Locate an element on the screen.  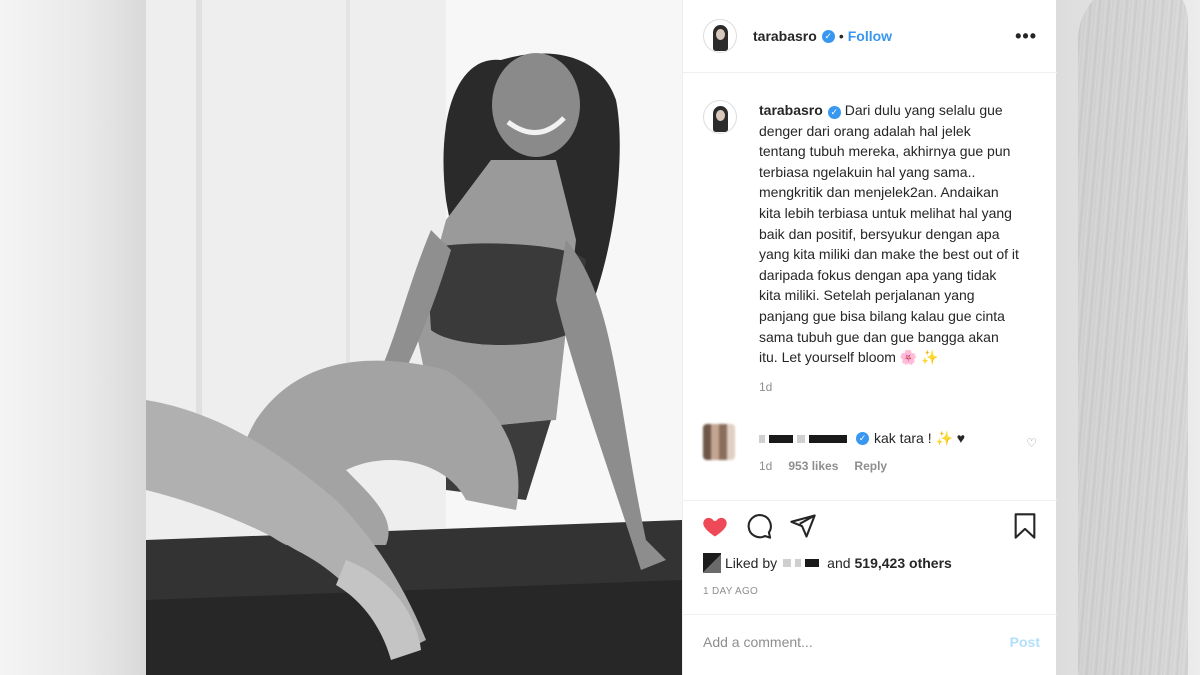
comment-text: kak tara ! ✨ ♥ is located at coordinates (920, 438).